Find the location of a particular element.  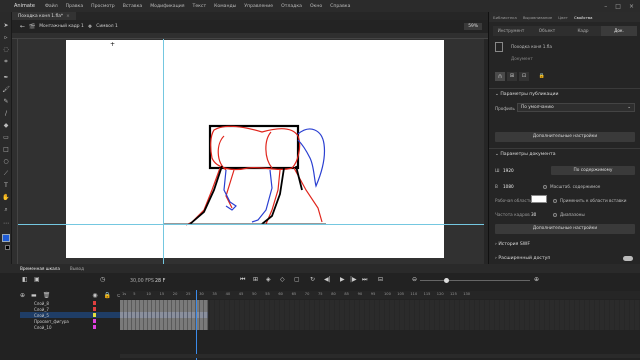

current-frame: 28 F is located at coordinates (160, 281).